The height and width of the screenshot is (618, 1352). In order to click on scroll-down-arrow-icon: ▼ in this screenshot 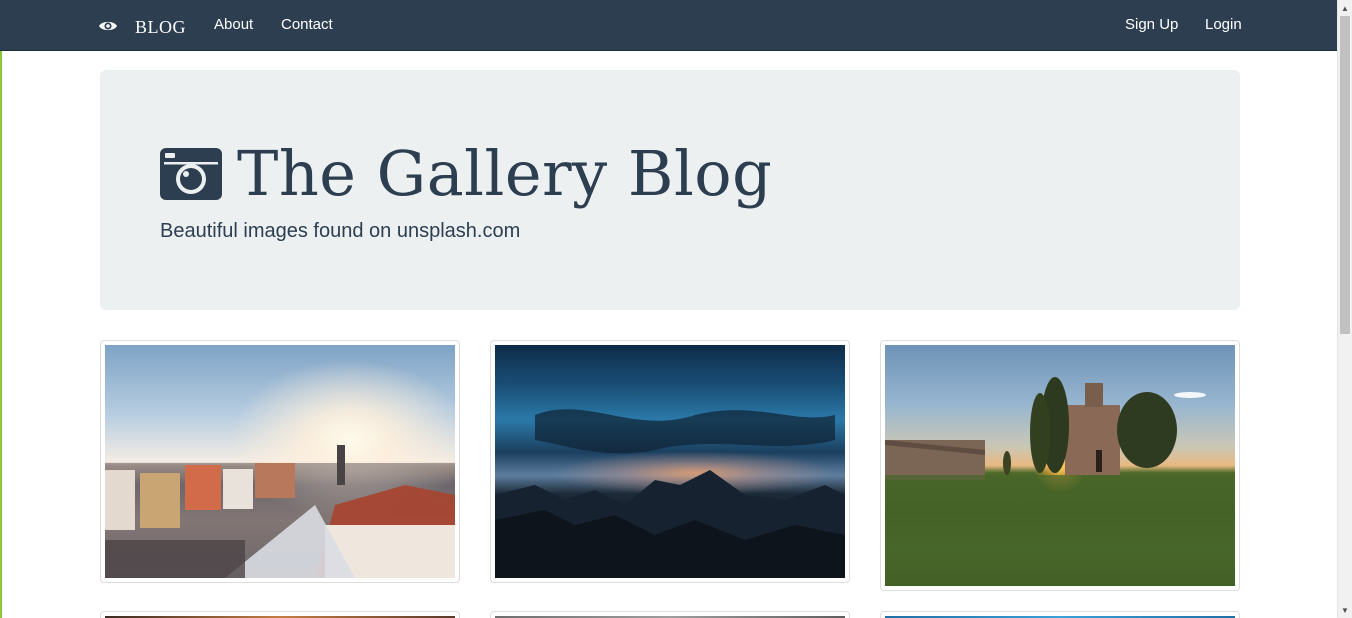, I will do `click(1345, 610)`.